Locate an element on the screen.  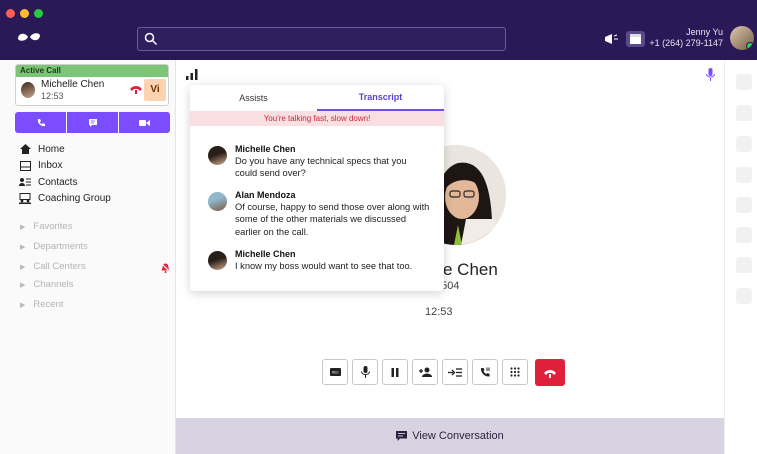
main-nav: Home Inbox Contacts Coaching Group is located at coordinates (64, 174).